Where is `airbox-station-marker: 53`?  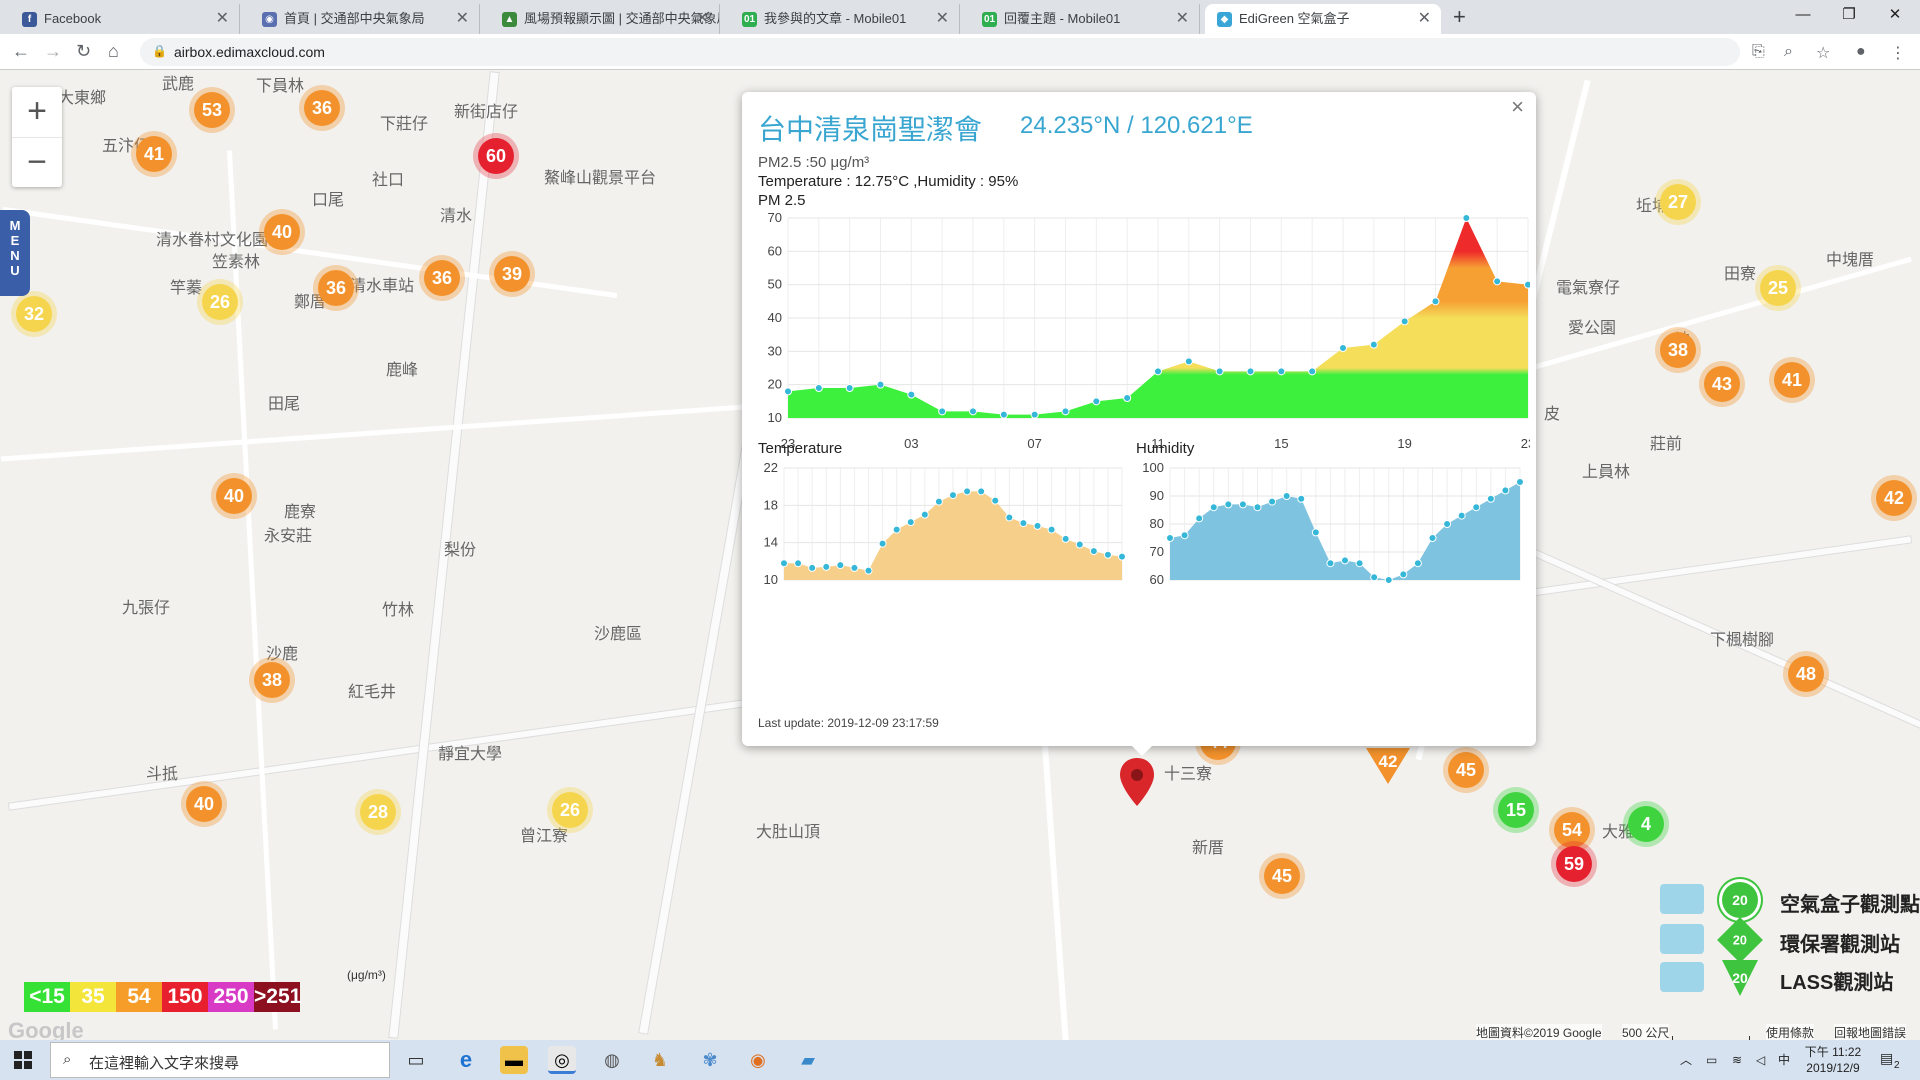
airbox-station-marker: 53 is located at coordinates (212, 110).